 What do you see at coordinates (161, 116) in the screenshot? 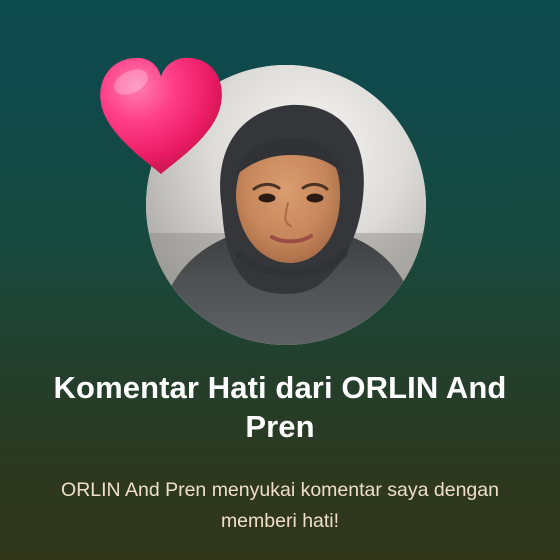
I see `heart-icon` at bounding box center [161, 116].